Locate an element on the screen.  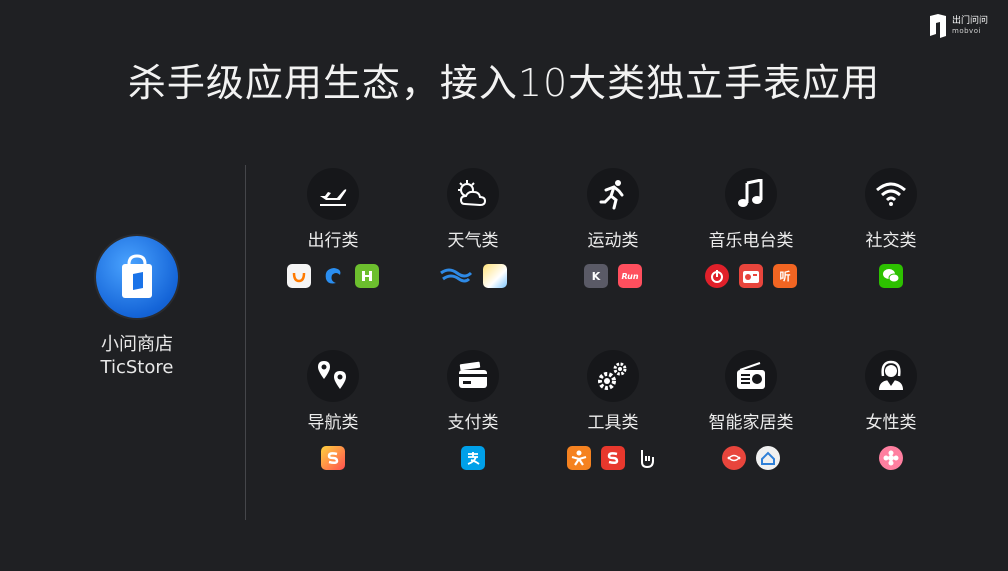
moji-weather-app-icon is located at coordinates (456, 276).